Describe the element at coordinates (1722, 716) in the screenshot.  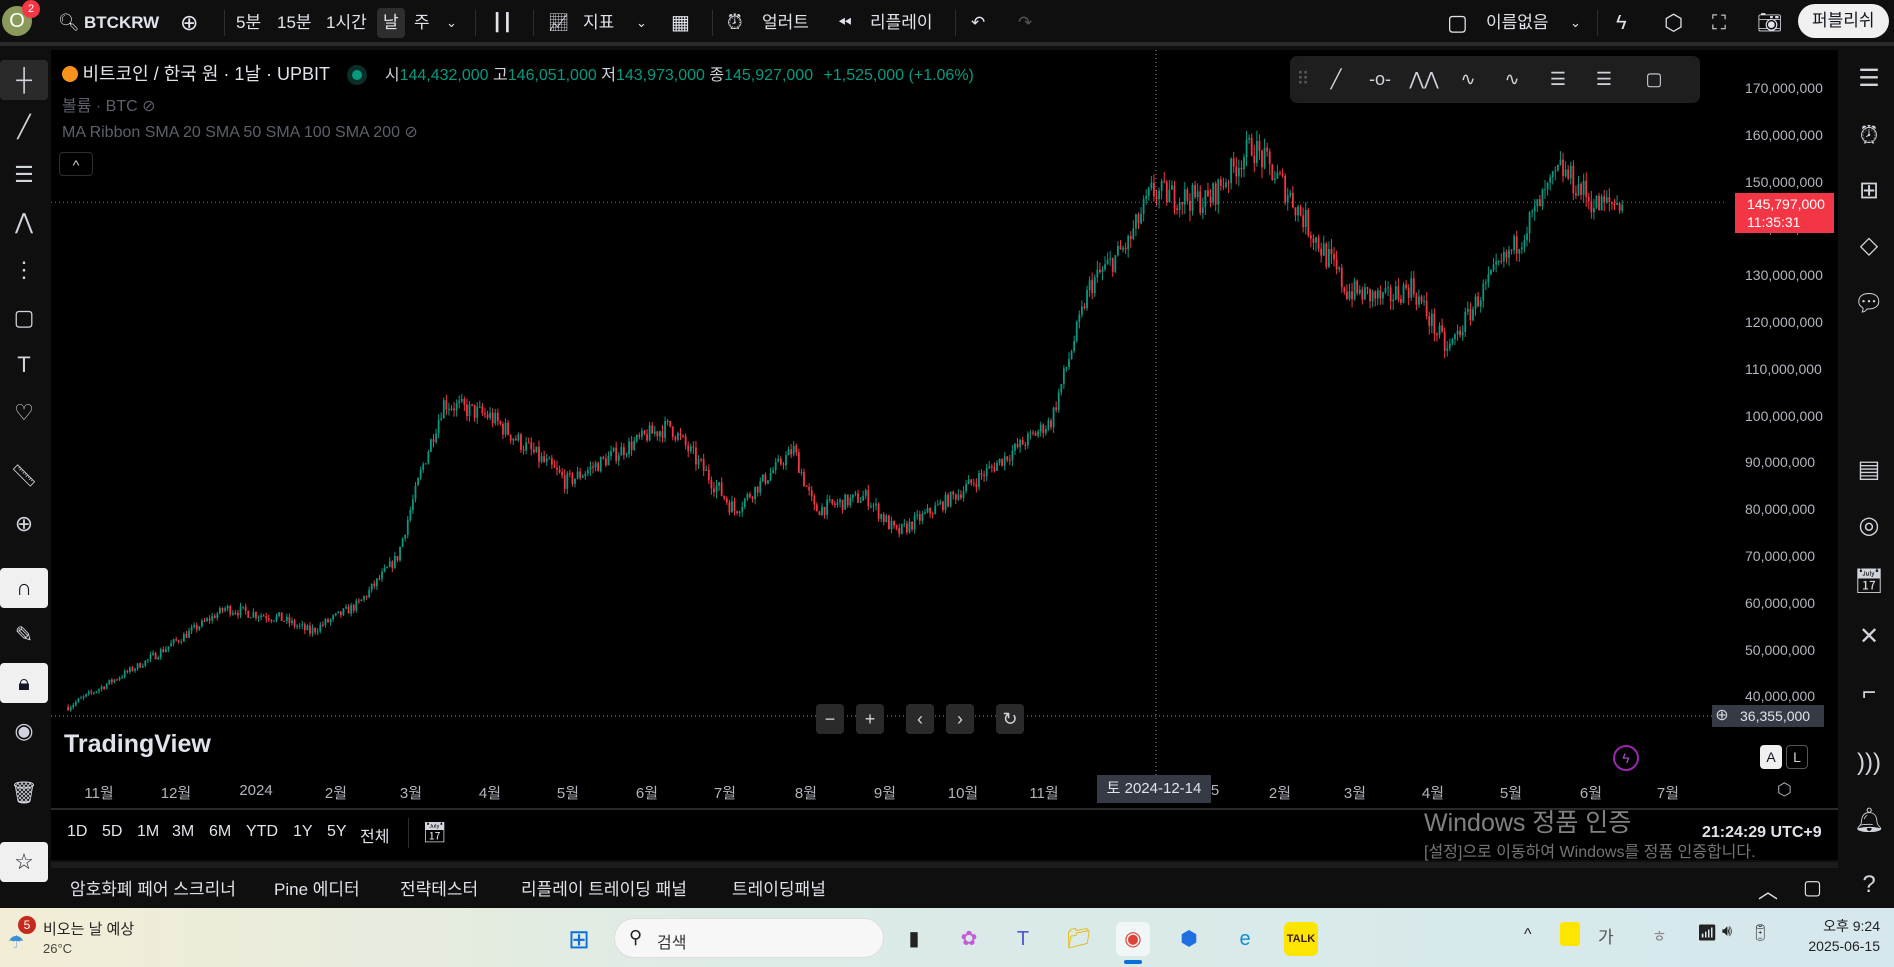
I see `add-alert-plus-icon: ⊕` at that location.